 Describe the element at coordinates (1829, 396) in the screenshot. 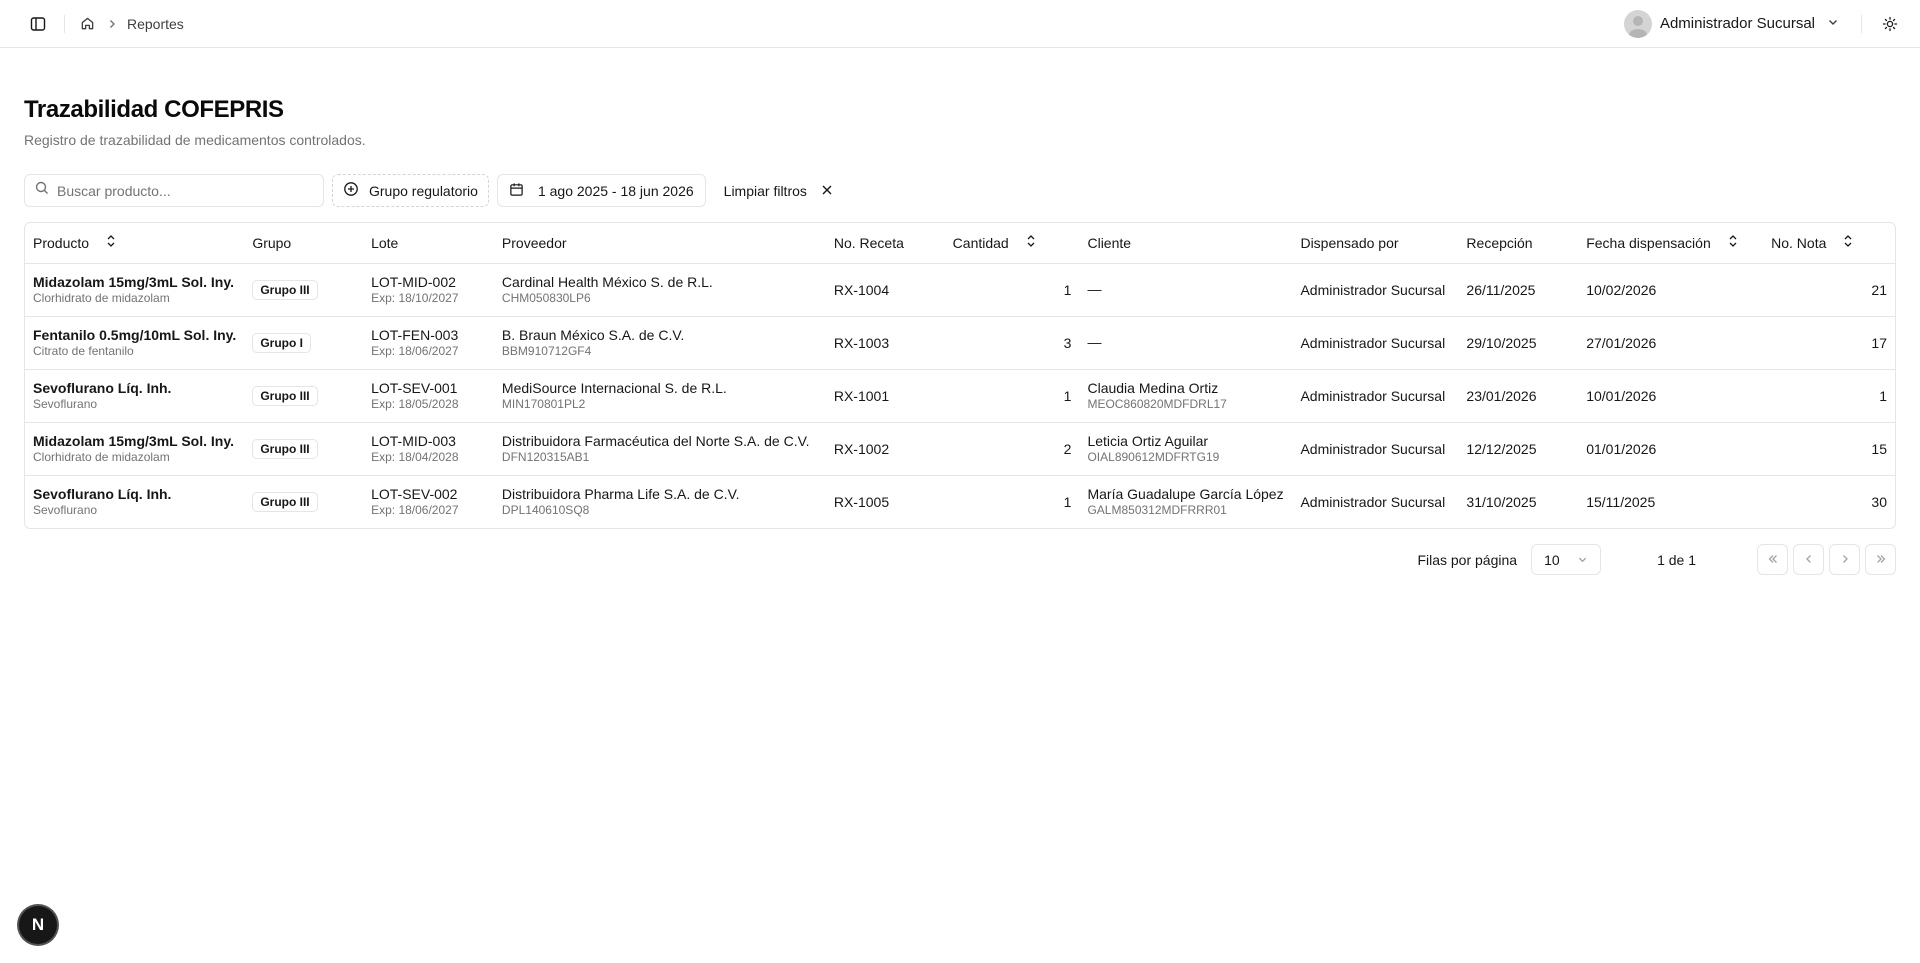

I see `cell-note: 1` at that location.